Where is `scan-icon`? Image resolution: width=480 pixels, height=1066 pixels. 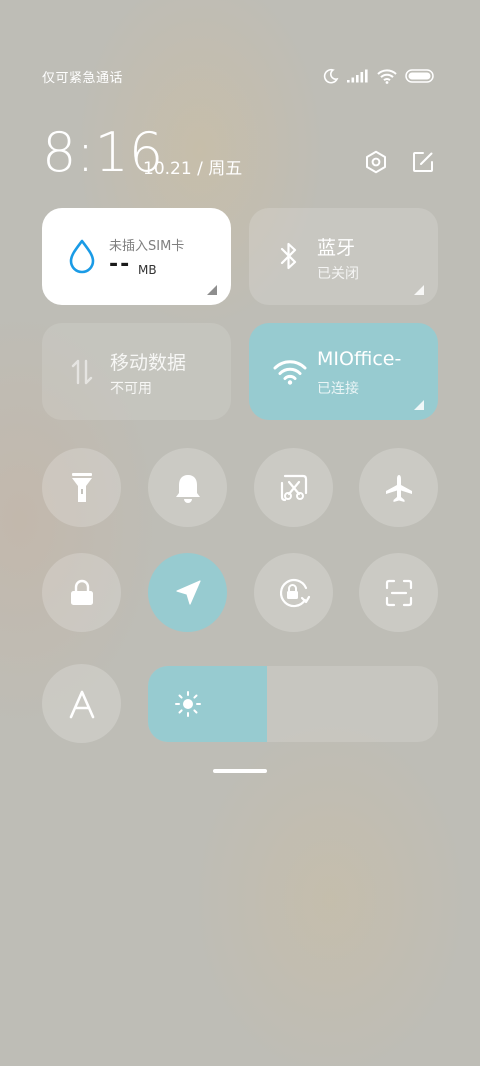
scan-icon is located at coordinates (399, 593).